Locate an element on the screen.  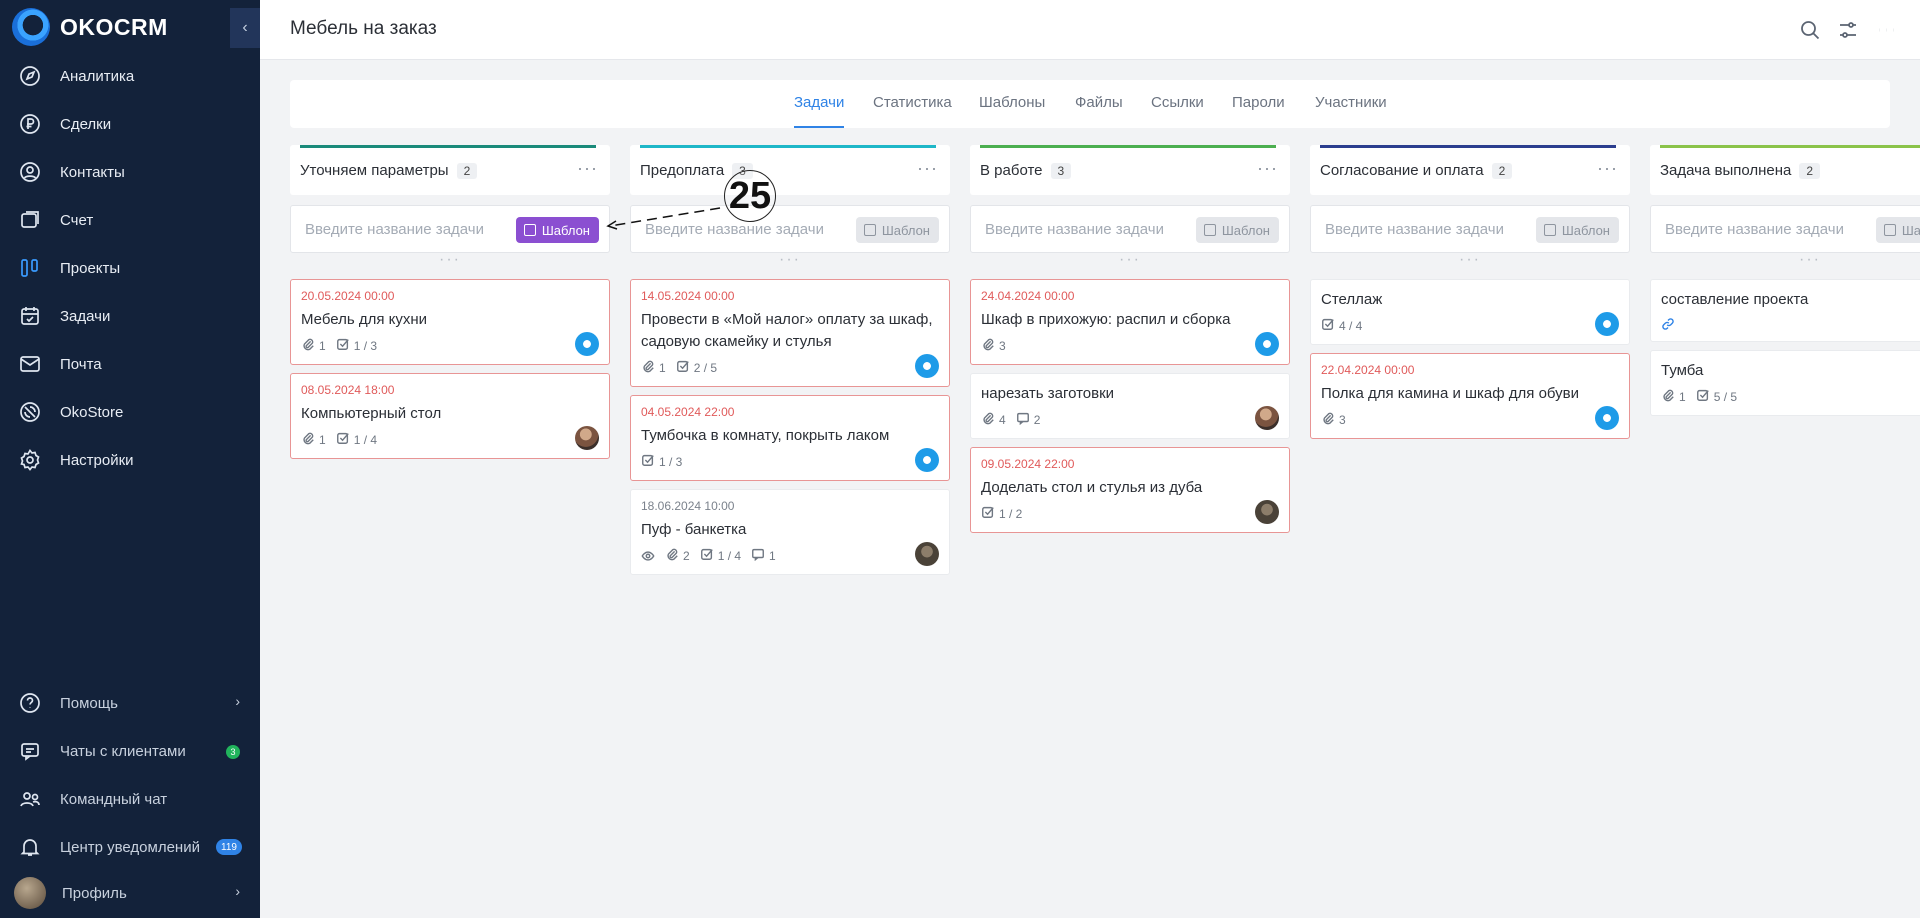
task-card: Стеллаж 4 / 4 is located at coordinates (1470, 312).